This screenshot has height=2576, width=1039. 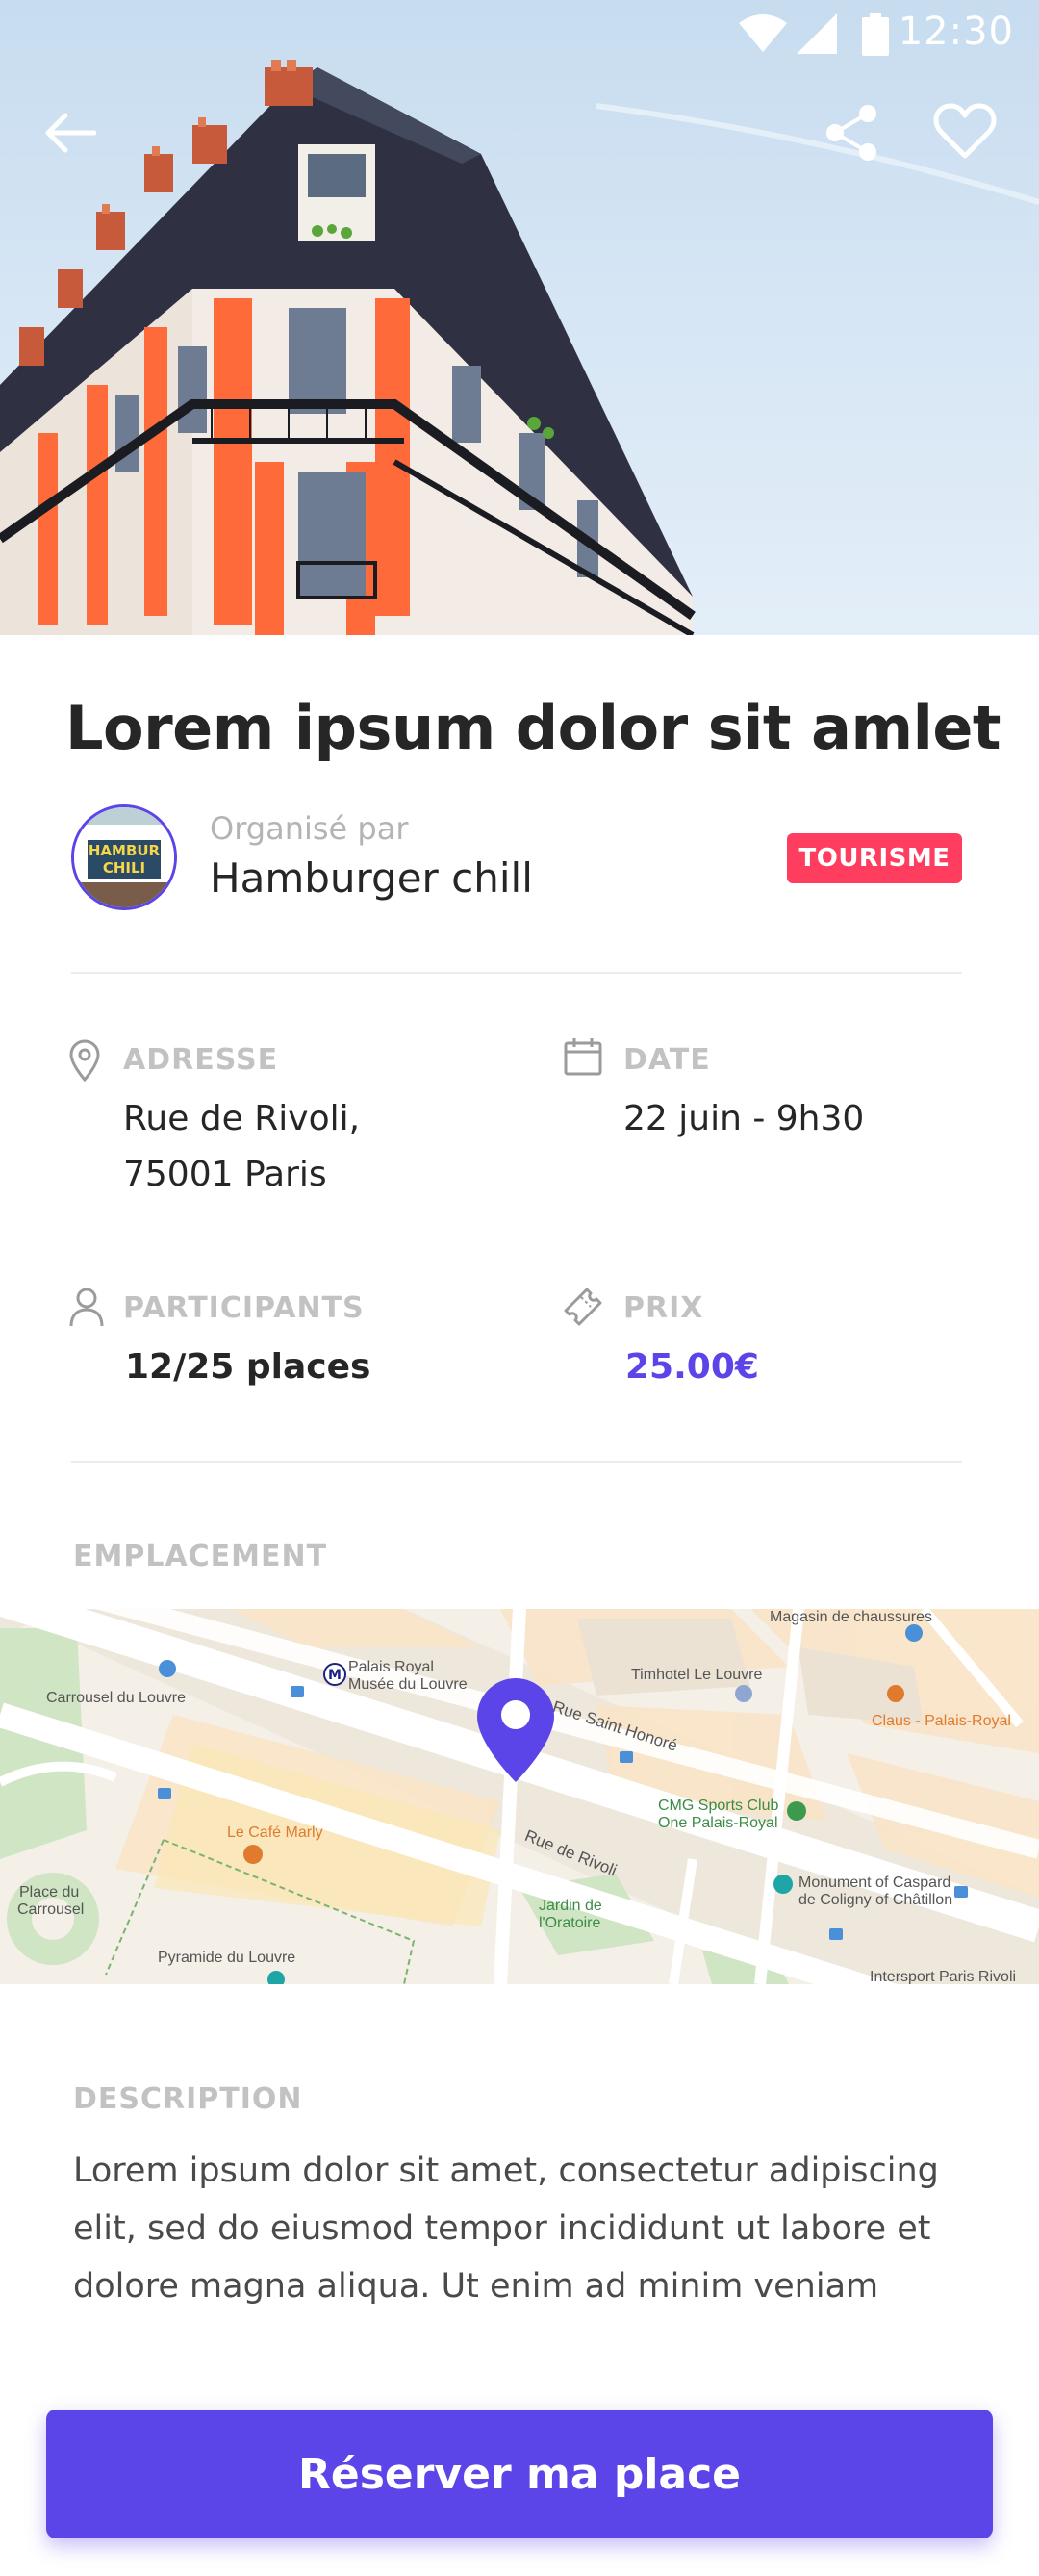 I want to click on map-label: Magasin de chaussures, so click(x=851, y=1617).